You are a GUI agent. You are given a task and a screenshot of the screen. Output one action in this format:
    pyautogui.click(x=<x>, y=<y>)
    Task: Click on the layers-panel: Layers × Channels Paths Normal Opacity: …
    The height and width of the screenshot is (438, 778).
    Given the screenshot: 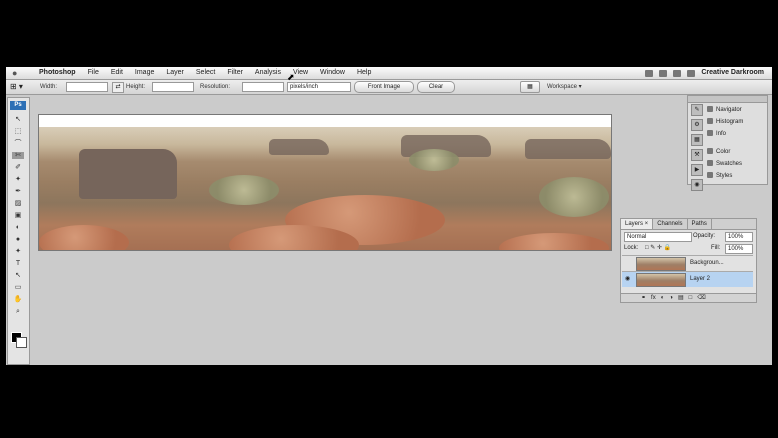 What is the action you would take?
    pyautogui.click(x=688, y=260)
    